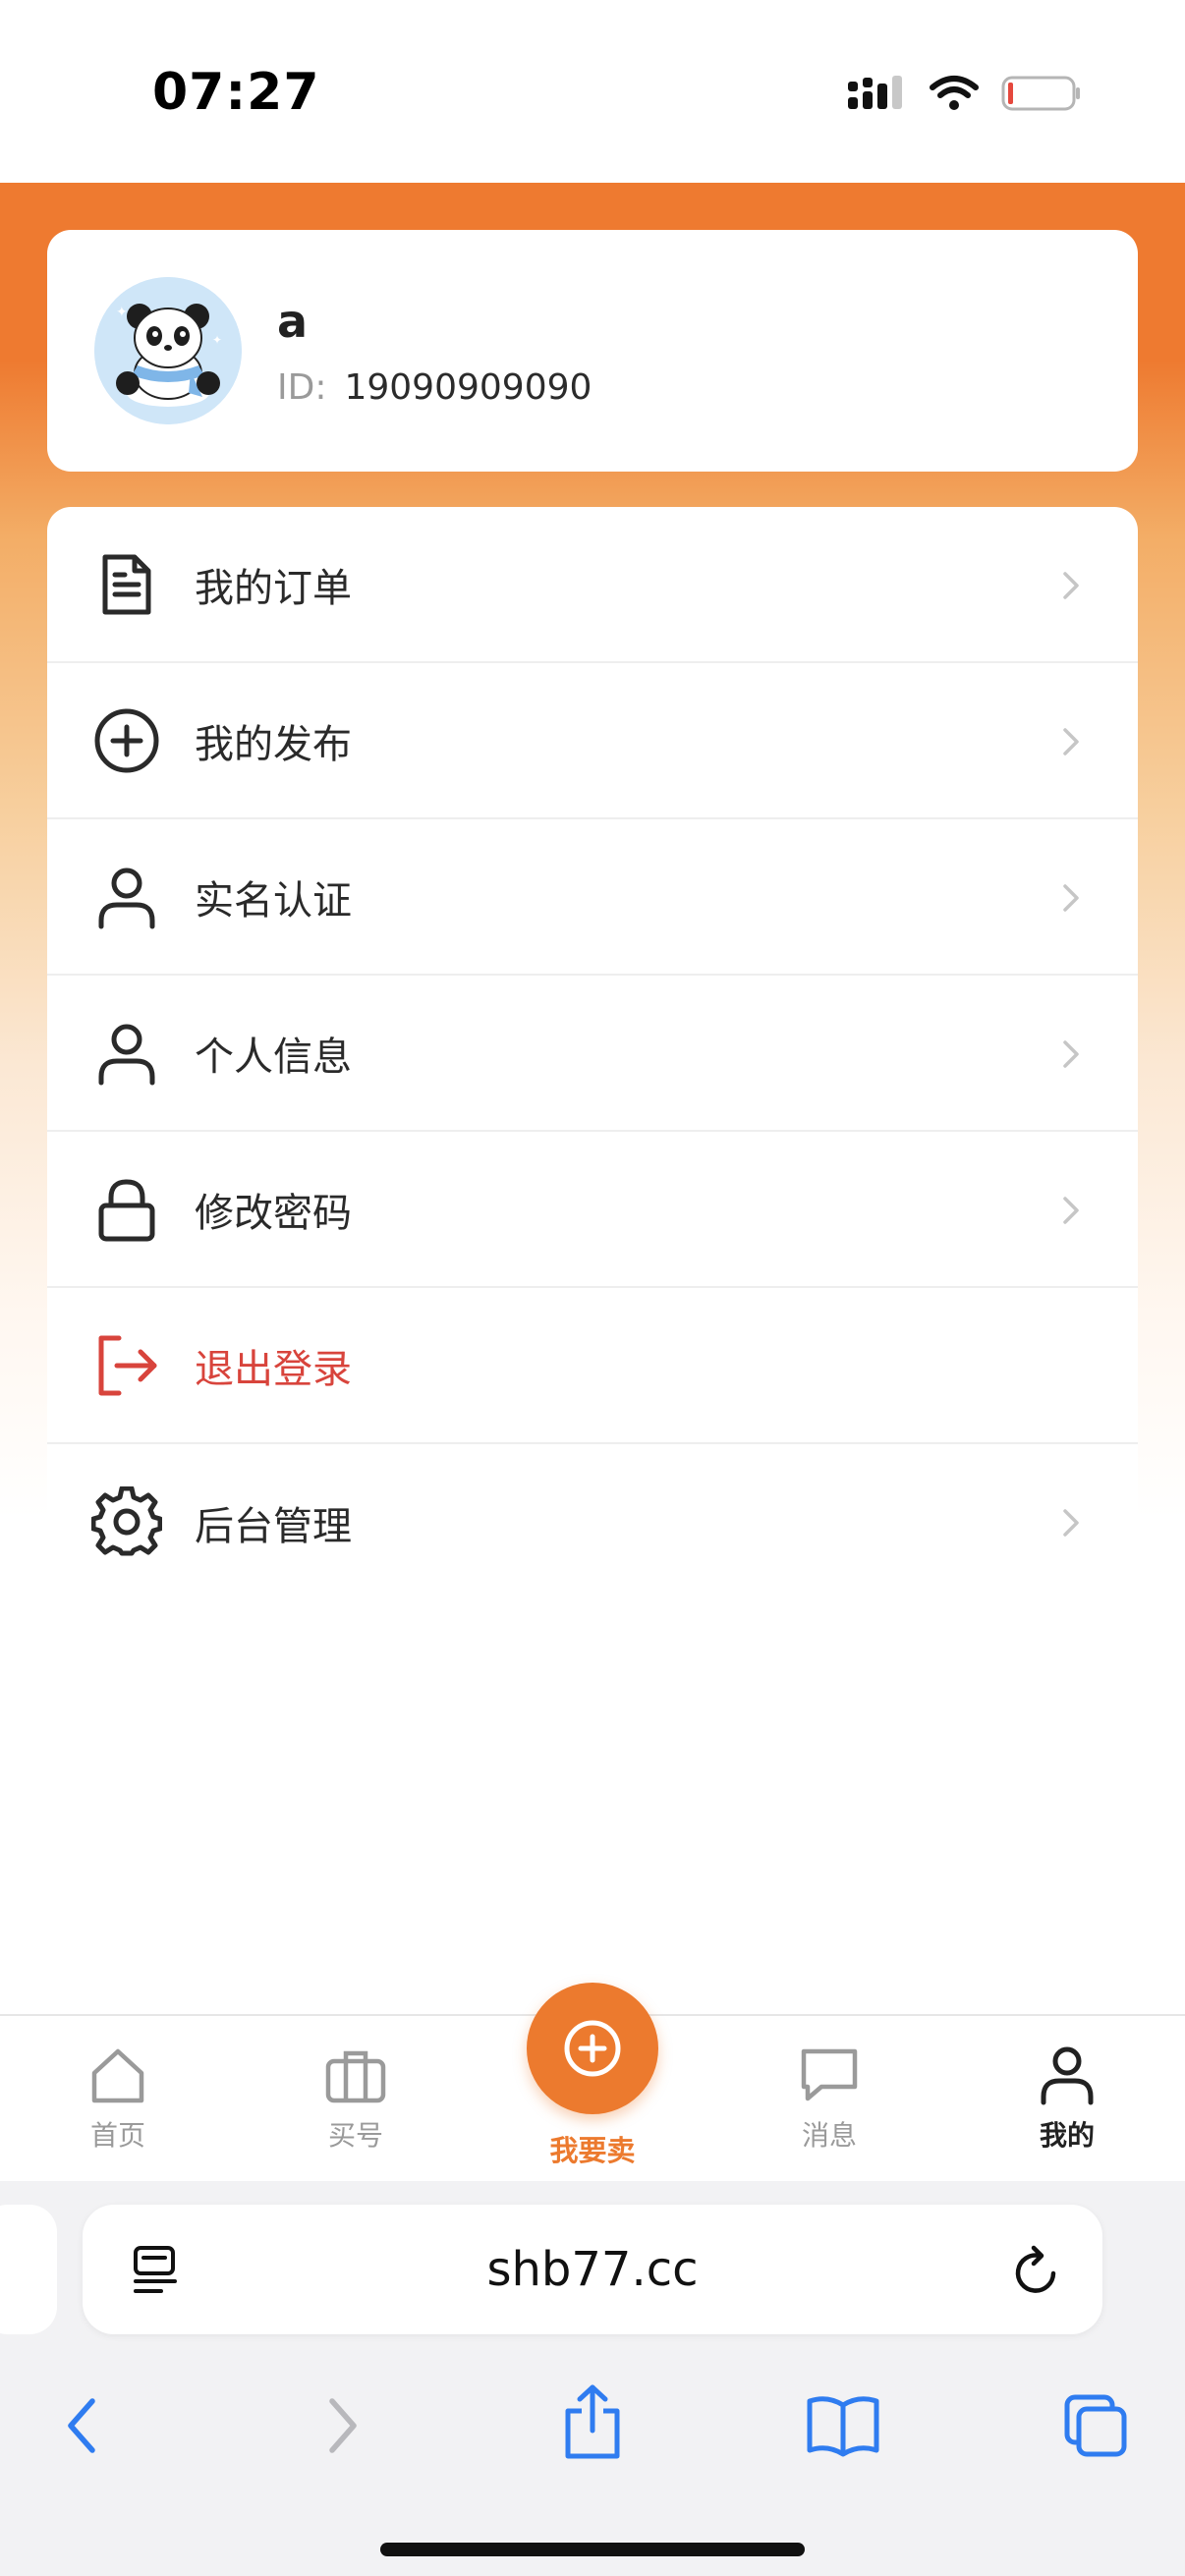 The width and height of the screenshot is (1185, 2576). What do you see at coordinates (592, 1366) in the screenshot?
I see `menu-item-logout: 退出登录` at bounding box center [592, 1366].